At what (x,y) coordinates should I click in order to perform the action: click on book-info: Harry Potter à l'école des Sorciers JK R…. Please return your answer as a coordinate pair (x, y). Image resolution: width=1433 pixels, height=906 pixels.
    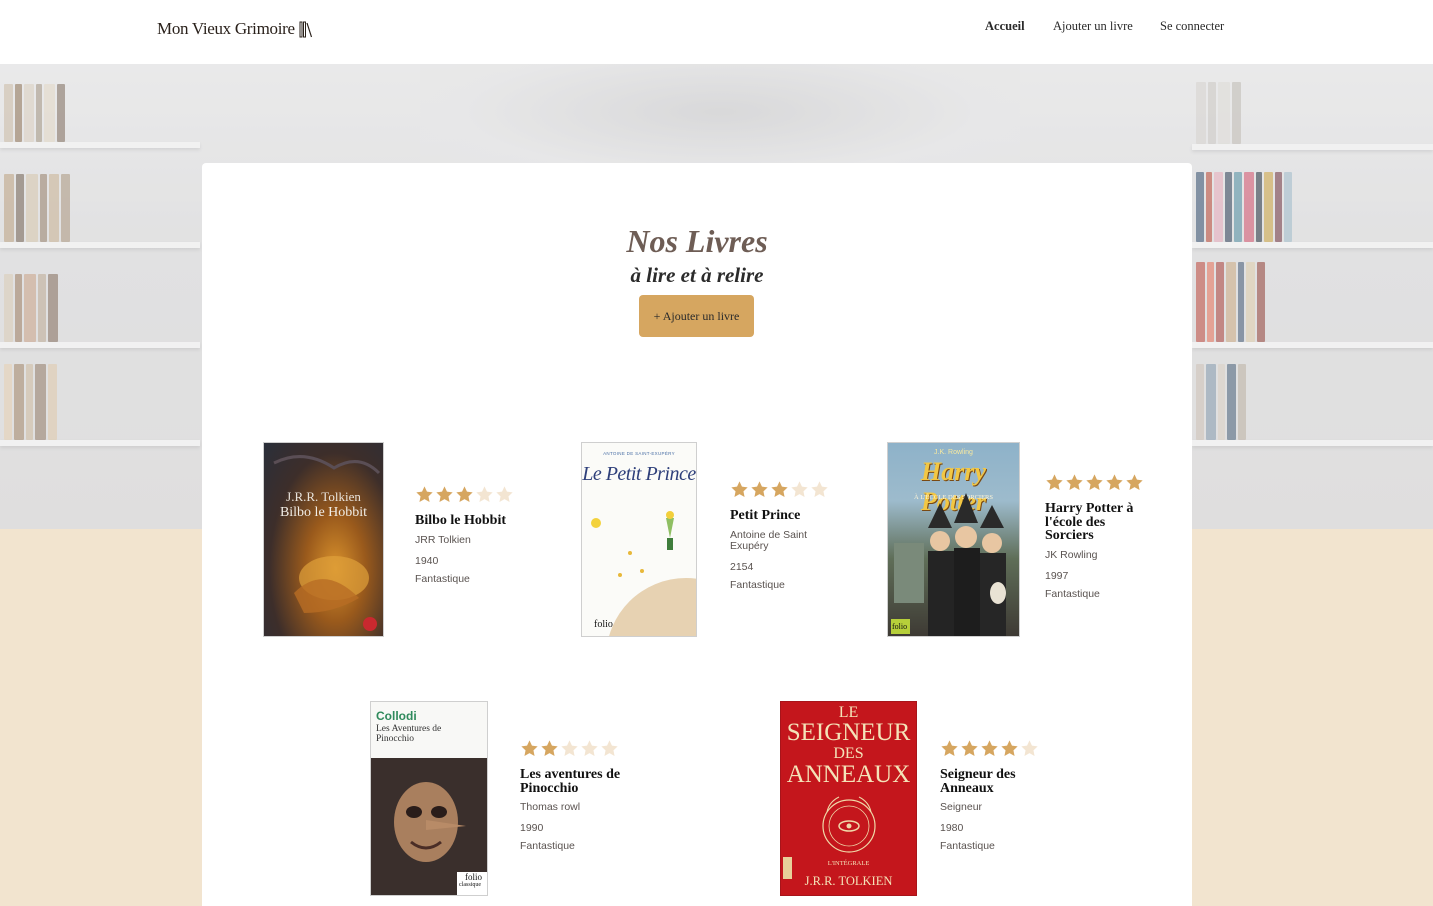
    Looking at the image, I should click on (1095, 538).